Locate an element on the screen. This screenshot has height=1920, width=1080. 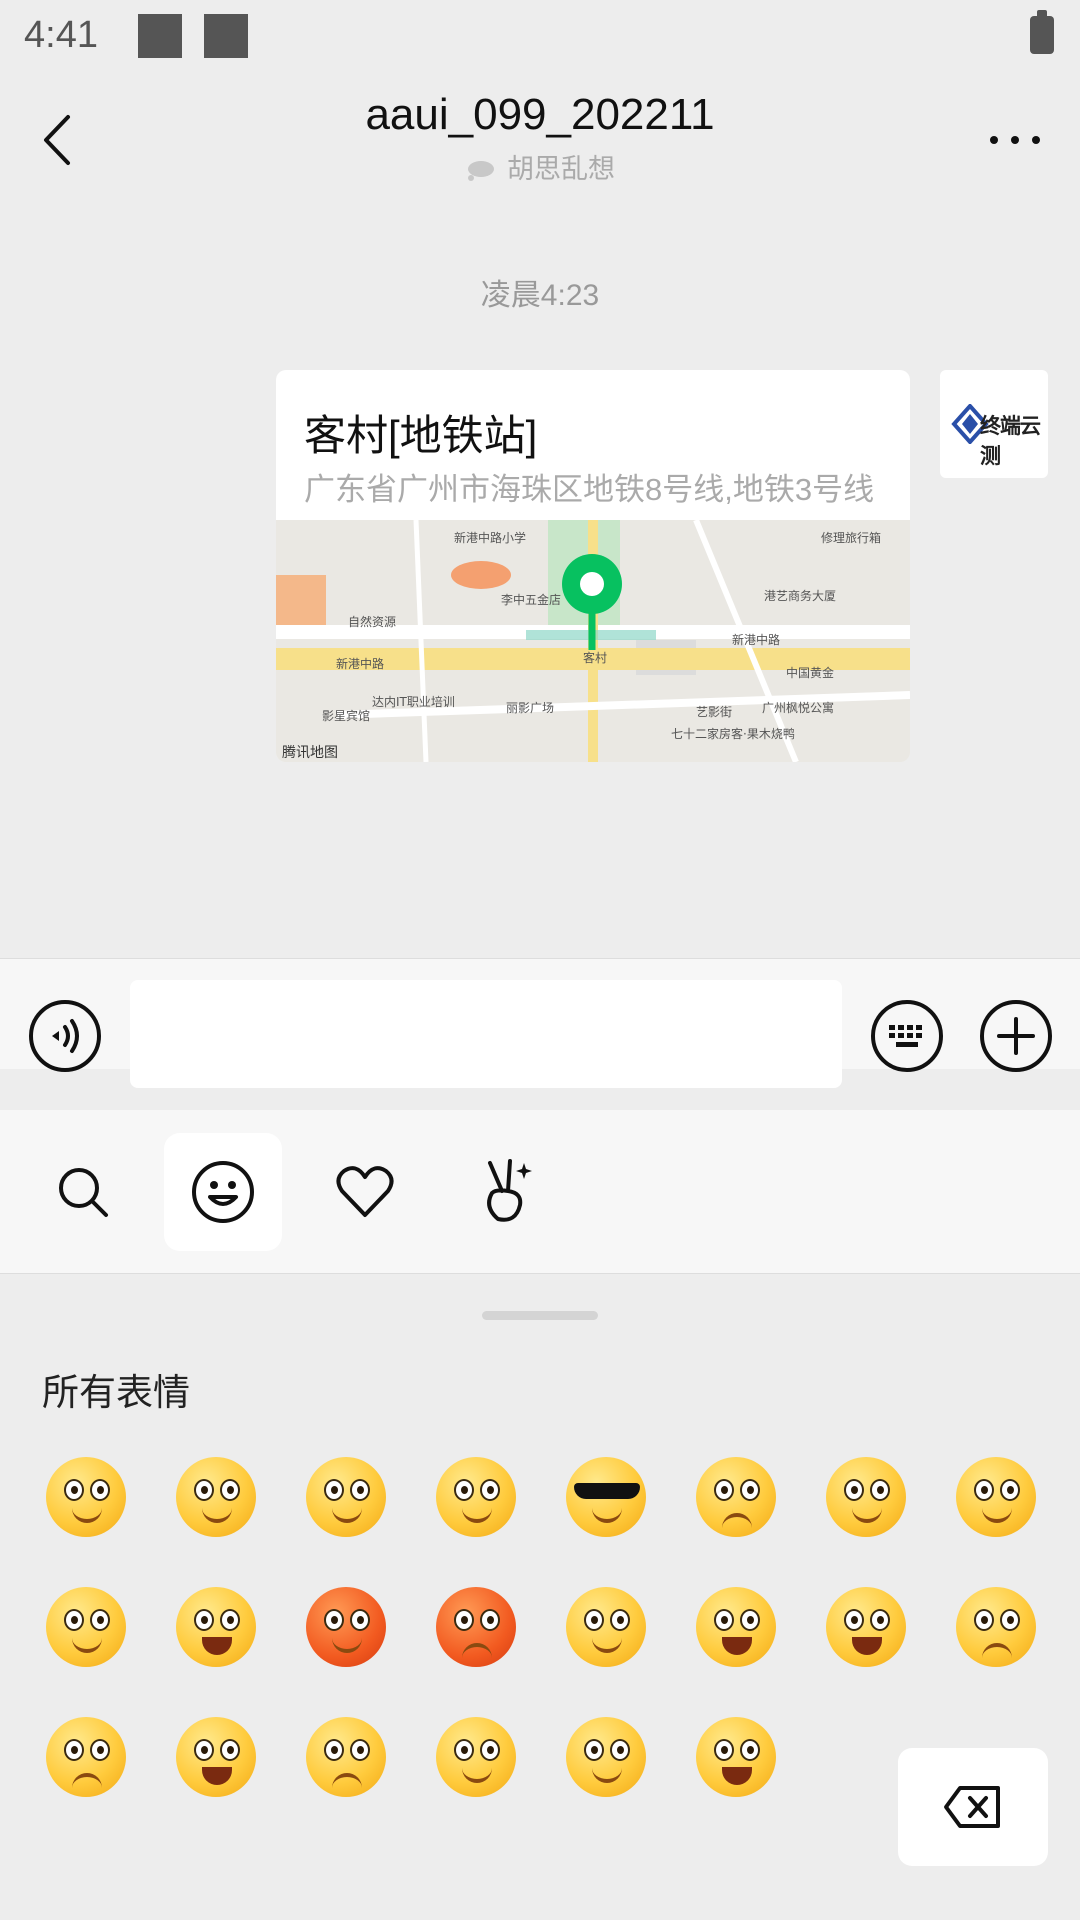
keyboard-icon is located at coordinates (907, 1036).